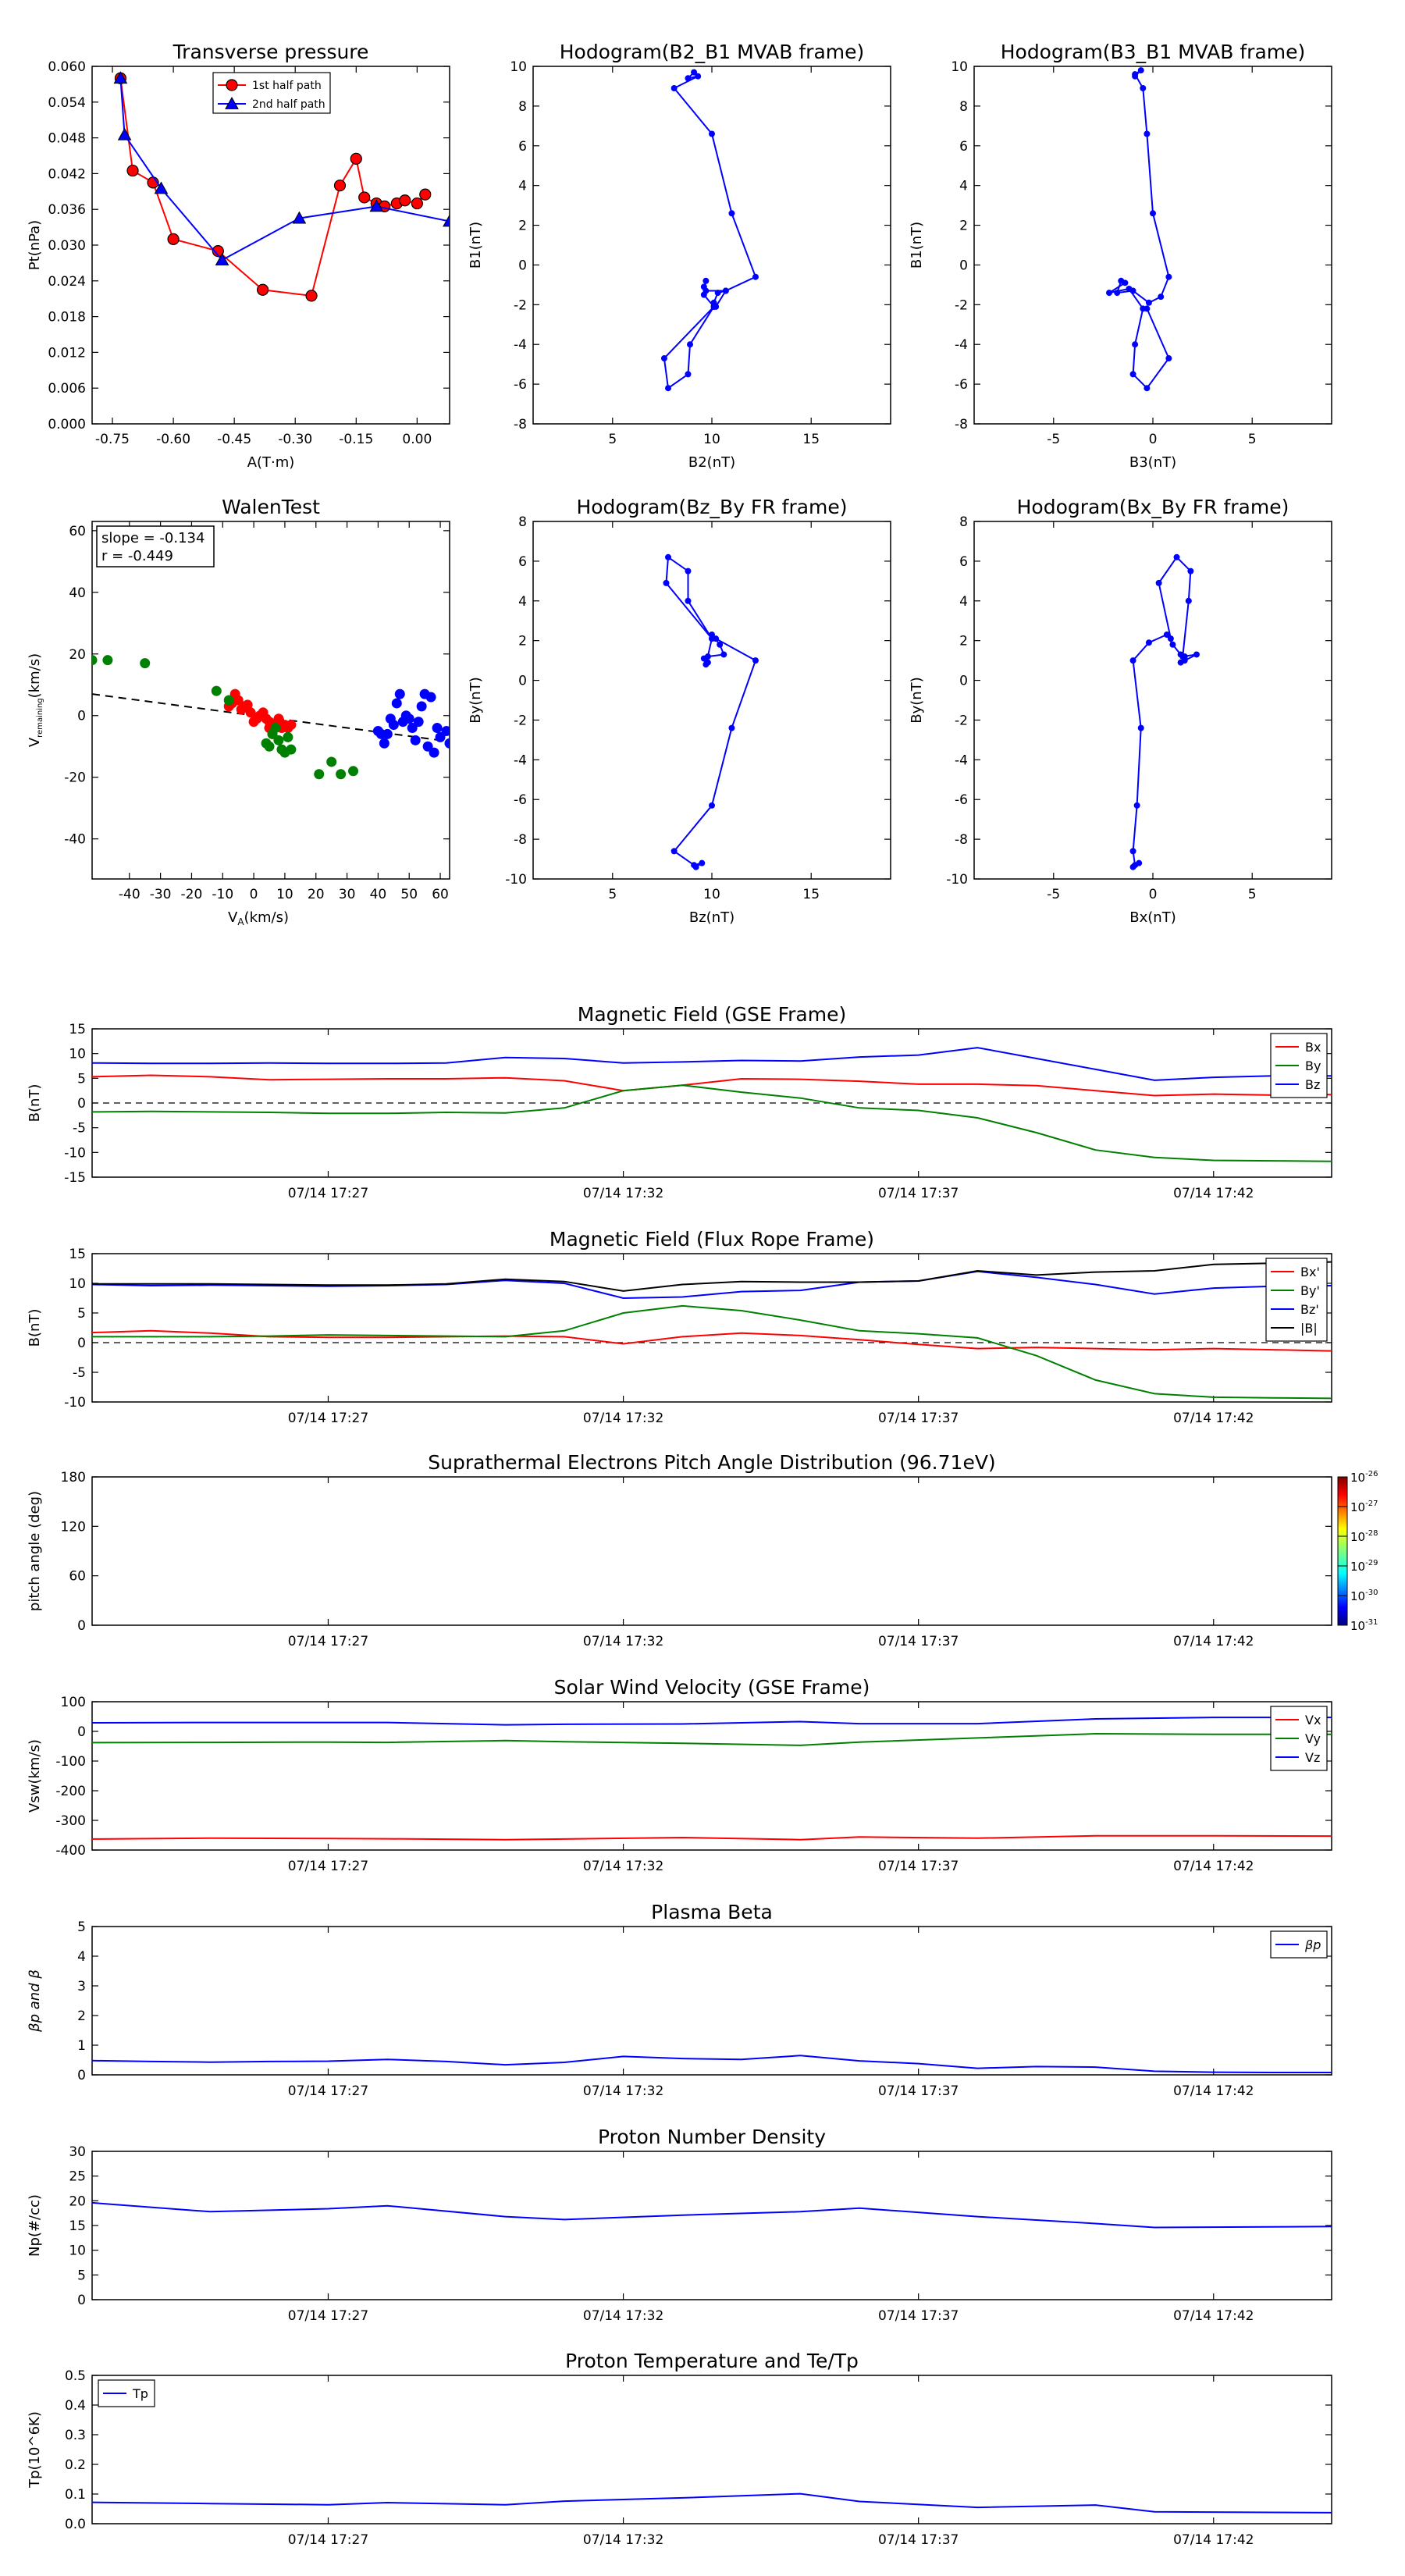 The width and height of the screenshot is (1405, 2576). I want to click on y-axis-label: βp and β, so click(35, 2001).